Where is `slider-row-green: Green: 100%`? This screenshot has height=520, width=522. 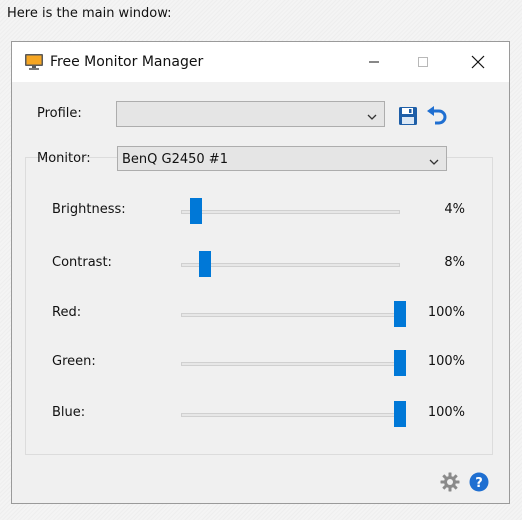
slider-row-green: Green: 100% is located at coordinates (261, 363).